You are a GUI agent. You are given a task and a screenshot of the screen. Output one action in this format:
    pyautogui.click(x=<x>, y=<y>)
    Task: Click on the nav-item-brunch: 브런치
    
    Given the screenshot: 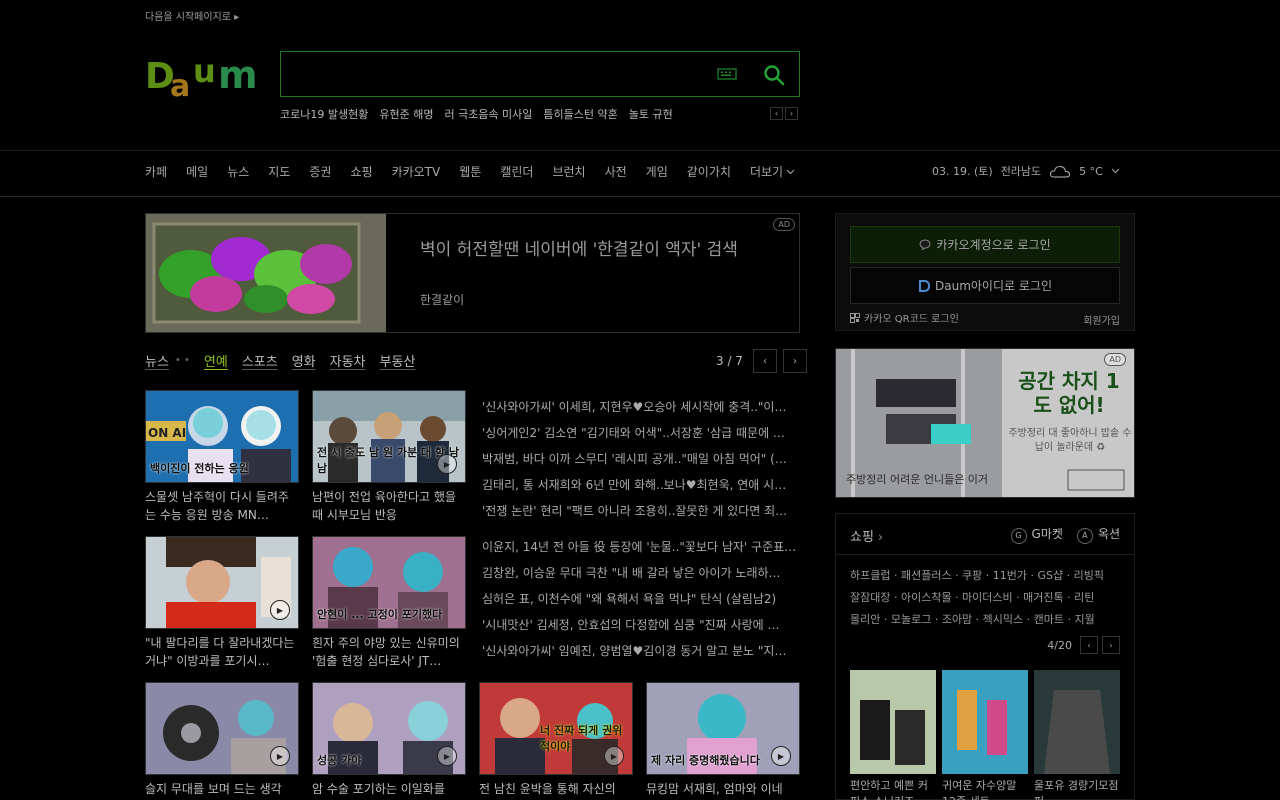 What is the action you would take?
    pyautogui.click(x=568, y=171)
    